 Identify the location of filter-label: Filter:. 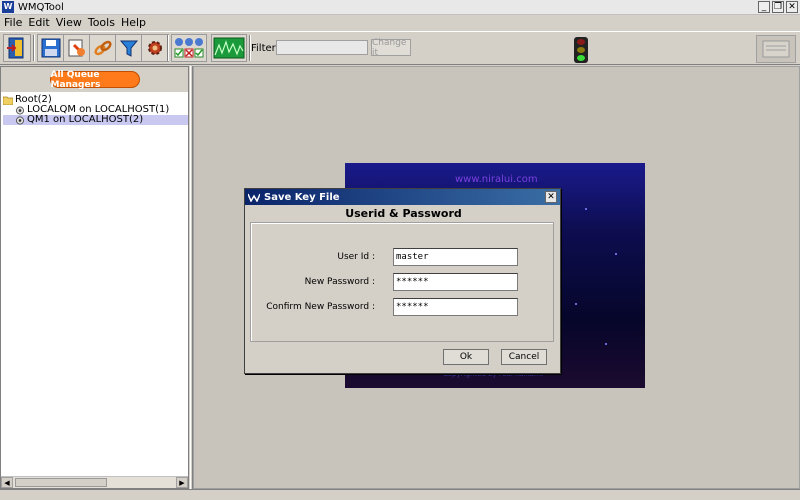
(265, 48).